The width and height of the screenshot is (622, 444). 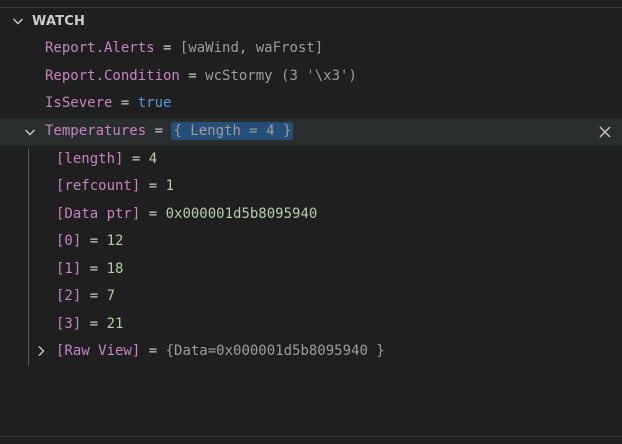 What do you see at coordinates (100, 48) in the screenshot?
I see `watch-item-name: Report.Alerts` at bounding box center [100, 48].